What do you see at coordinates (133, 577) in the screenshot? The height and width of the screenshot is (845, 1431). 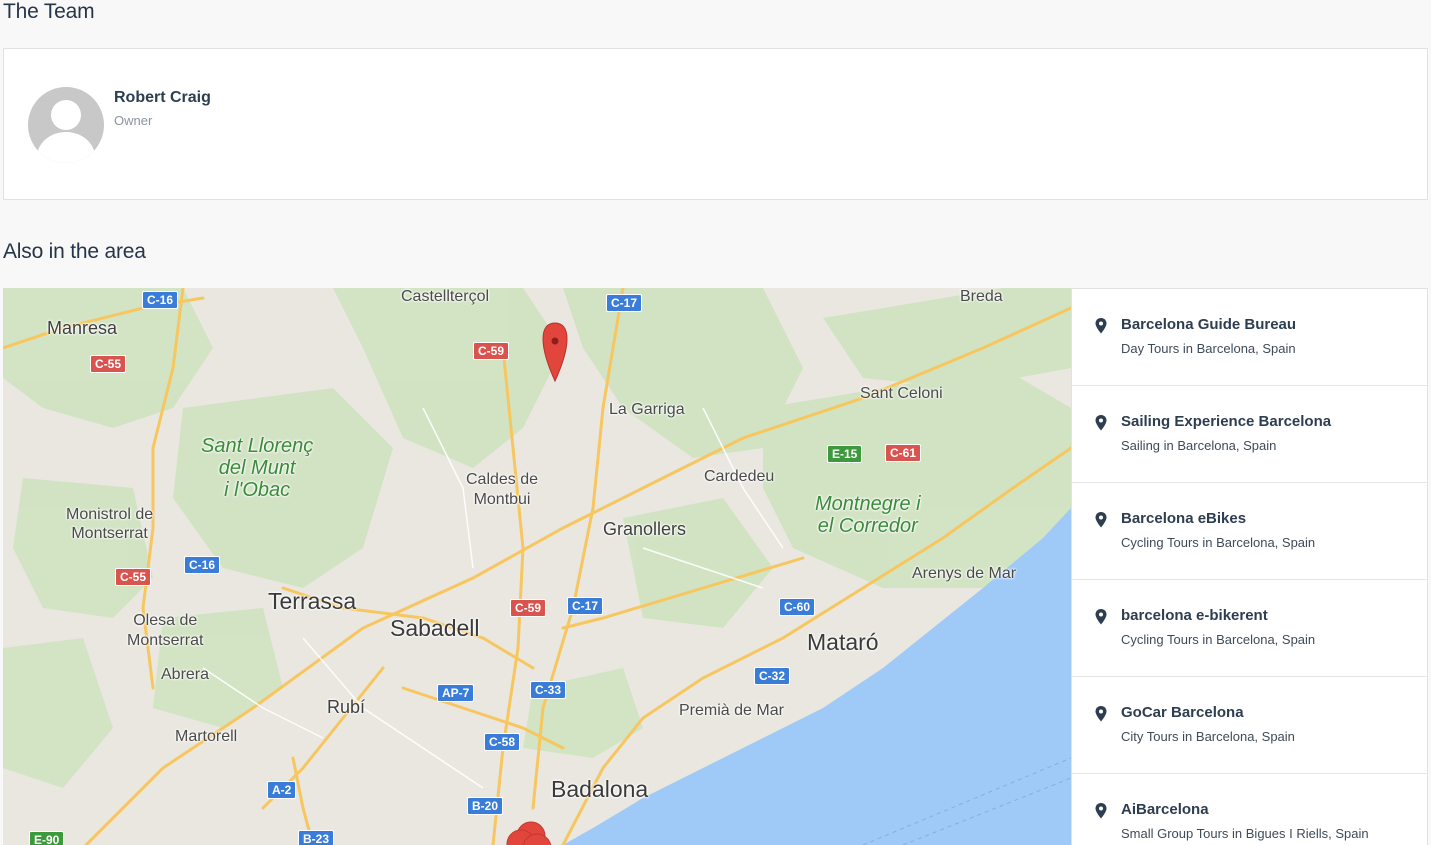 I see `road-shield-c55-b: C-55` at bounding box center [133, 577].